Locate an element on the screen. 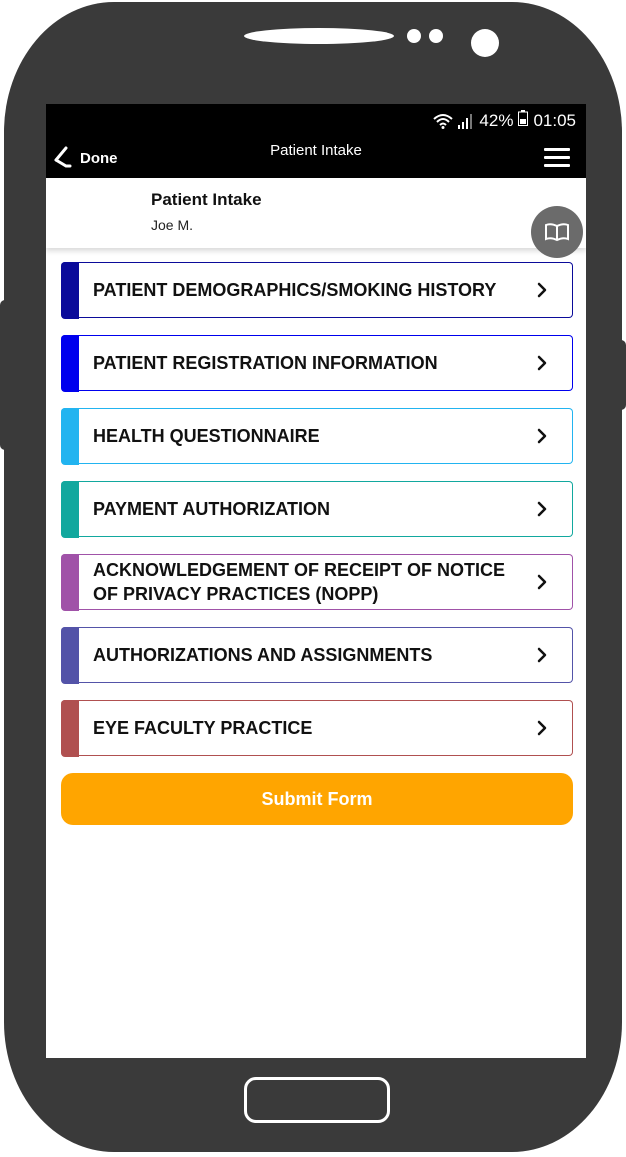 The image size is (626, 1157). form-section-item: HEALTH QUESTIONNAIRE is located at coordinates (317, 436).